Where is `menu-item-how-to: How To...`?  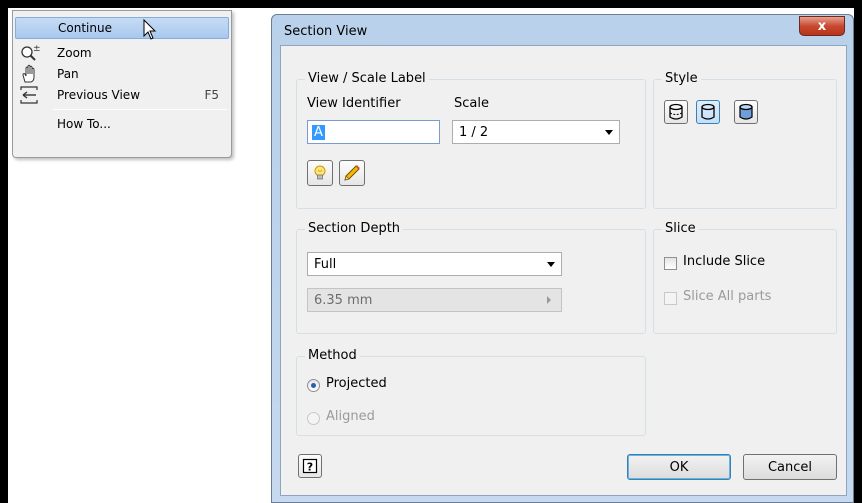 menu-item-how-to: How To... is located at coordinates (122, 124).